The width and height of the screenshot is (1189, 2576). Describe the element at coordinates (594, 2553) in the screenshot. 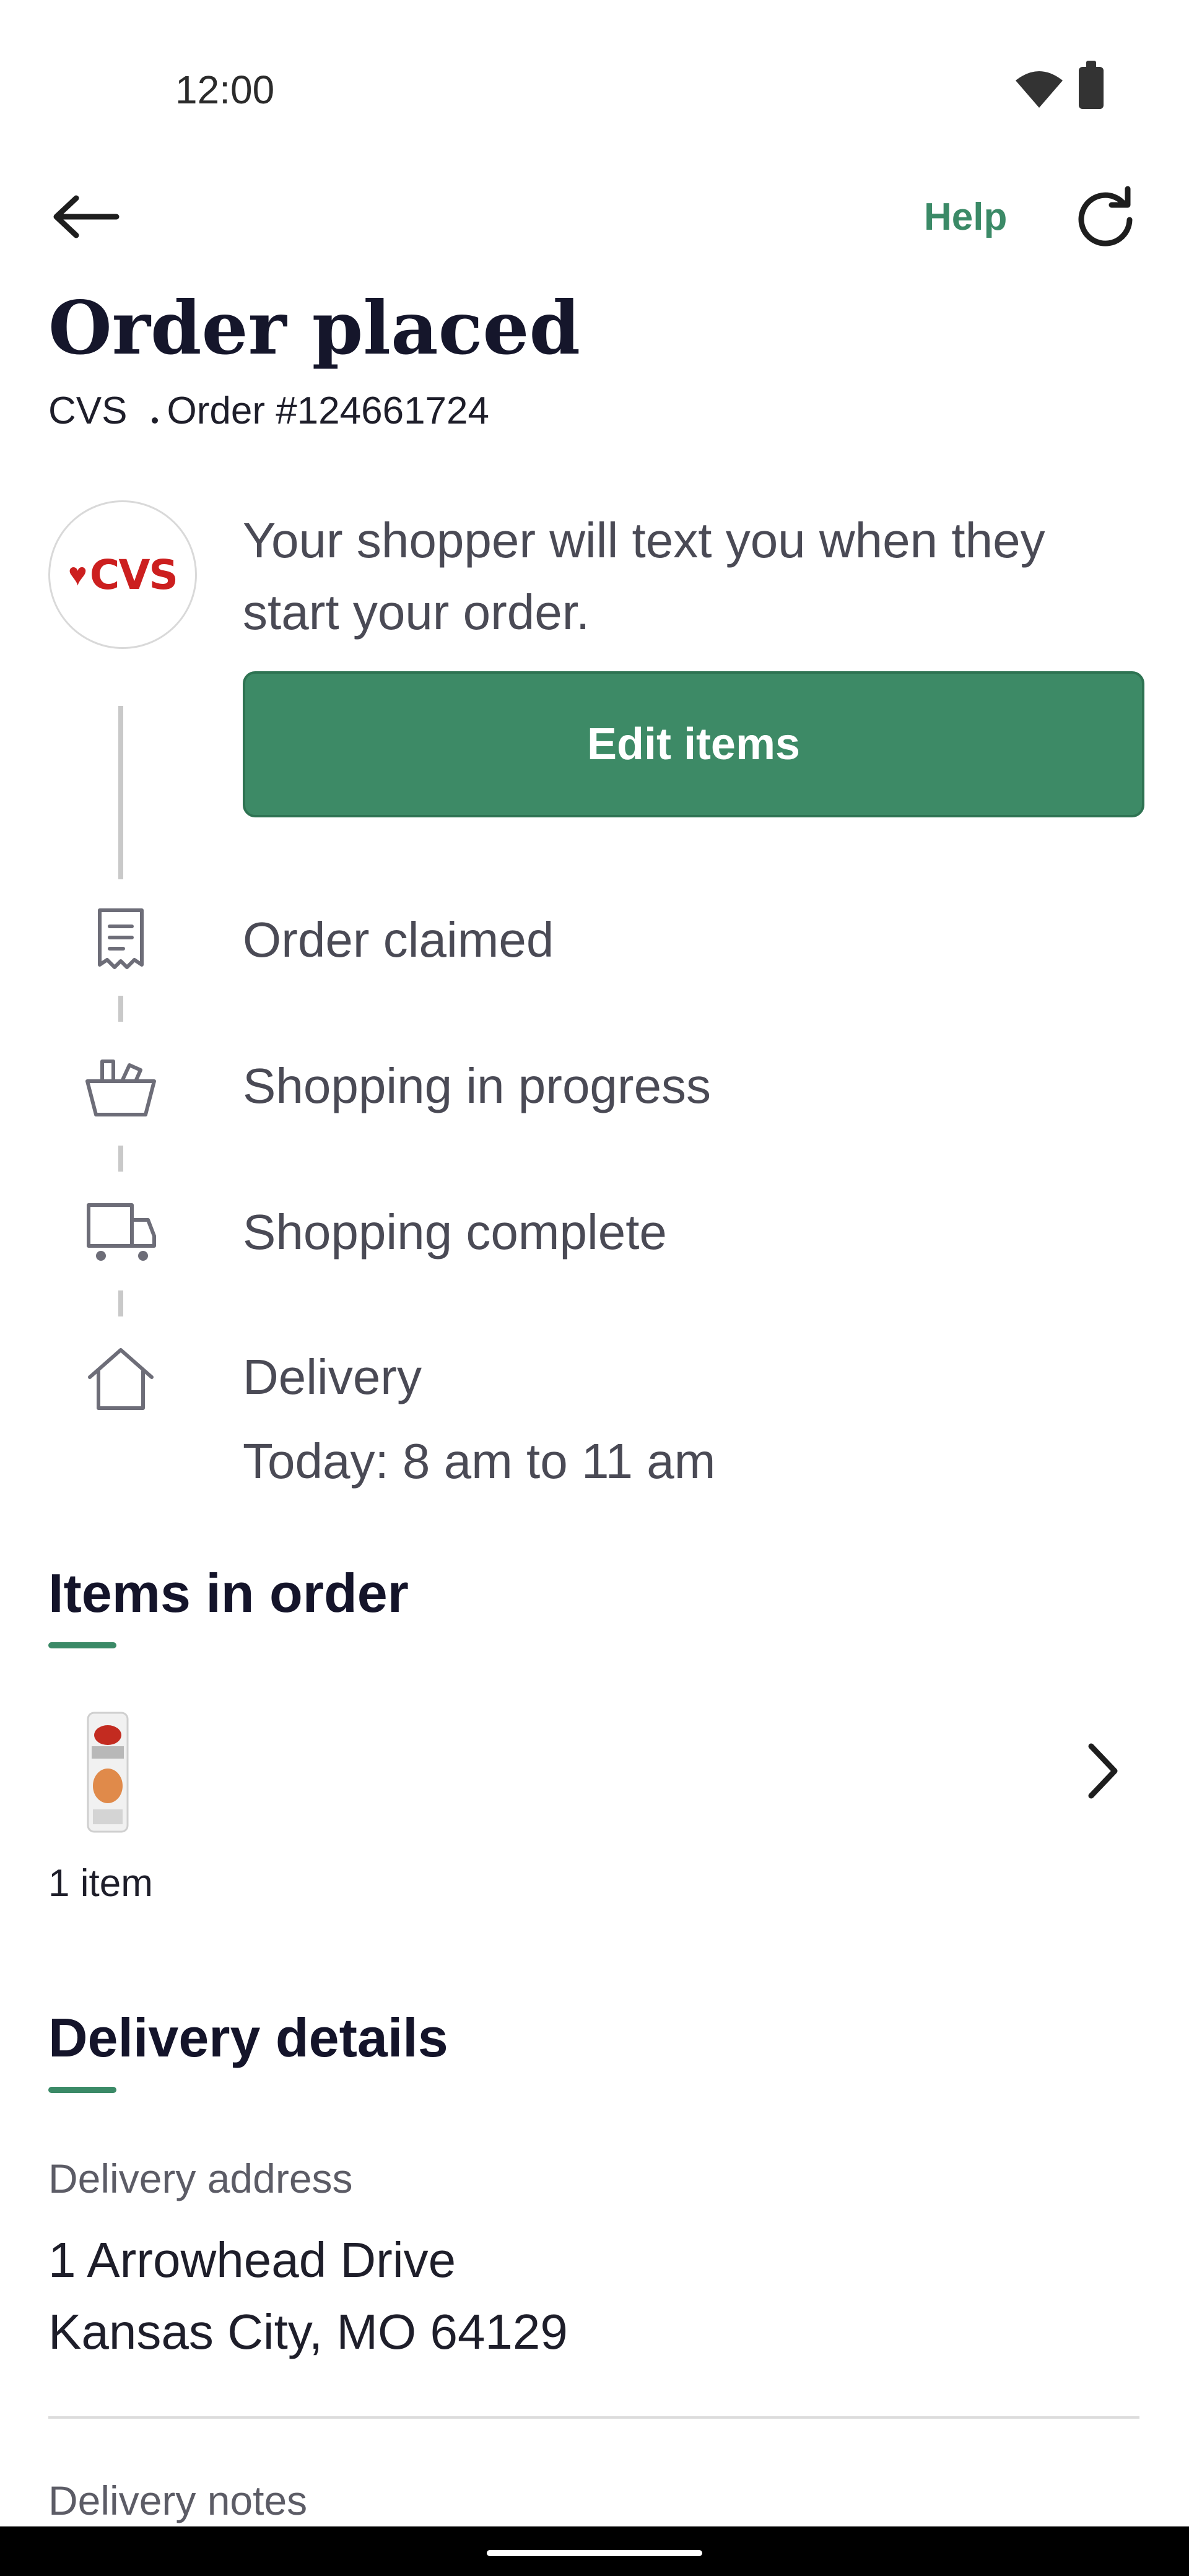

I see `home-gesture-handle` at that location.